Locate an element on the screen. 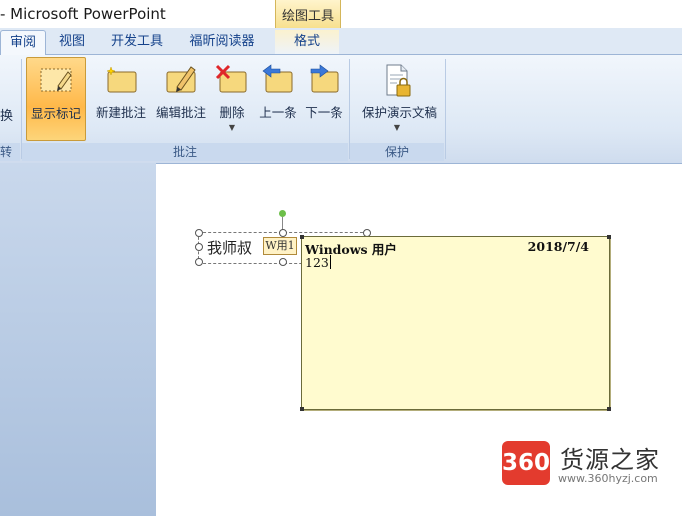 This screenshot has height=516, width=682. show-markup-button: 显示标记 is located at coordinates (56, 99).